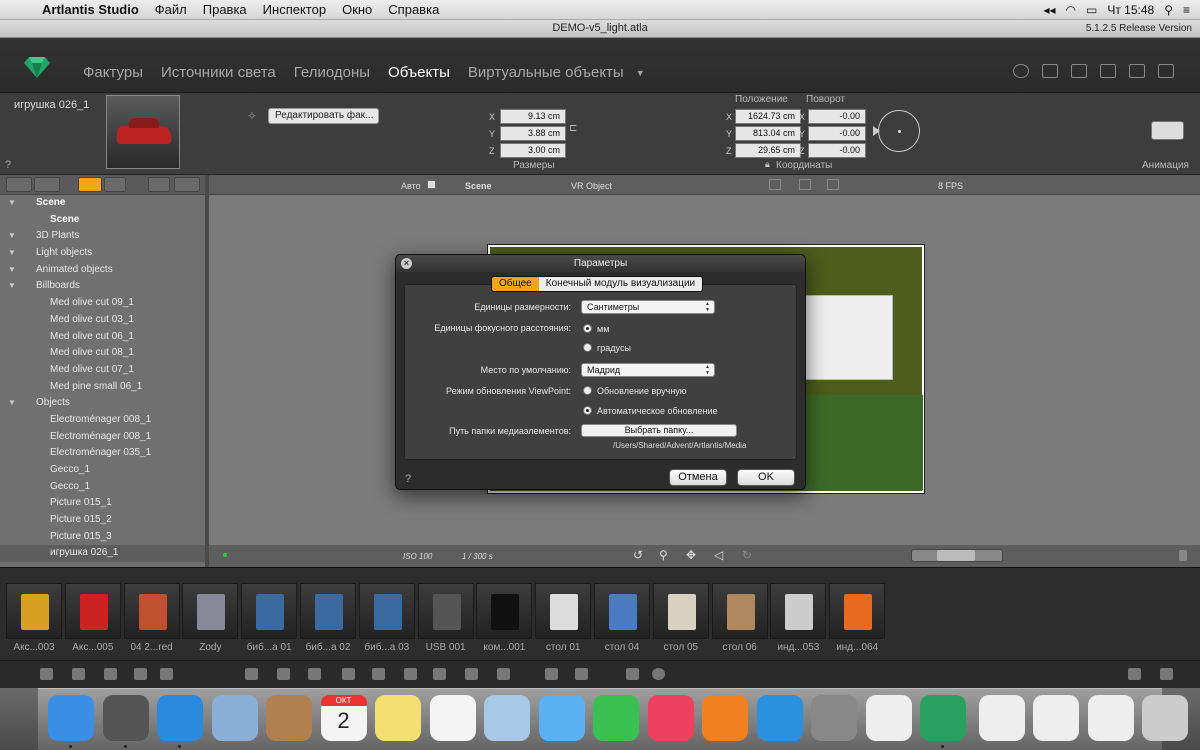 This screenshot has height=750, width=1200. Describe the element at coordinates (834, 718) in the screenshot. I see `system-preferences-icon` at that location.